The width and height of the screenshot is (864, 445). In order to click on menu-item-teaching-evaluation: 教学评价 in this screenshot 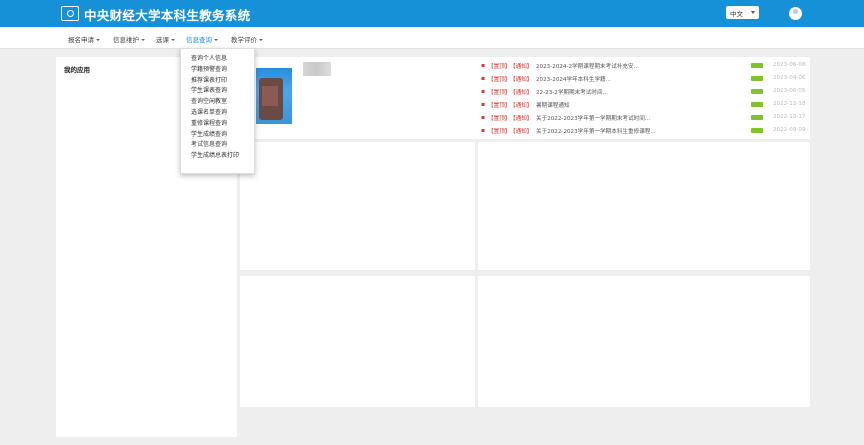, I will do `click(247, 39)`.